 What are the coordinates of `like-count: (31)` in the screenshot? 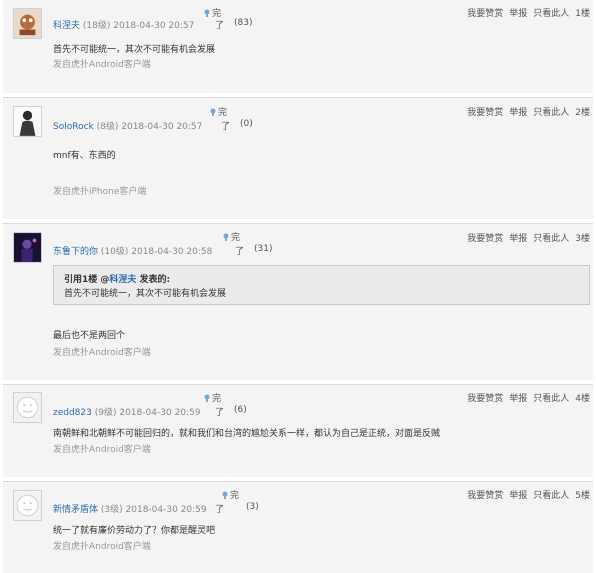 It's located at (263, 249).